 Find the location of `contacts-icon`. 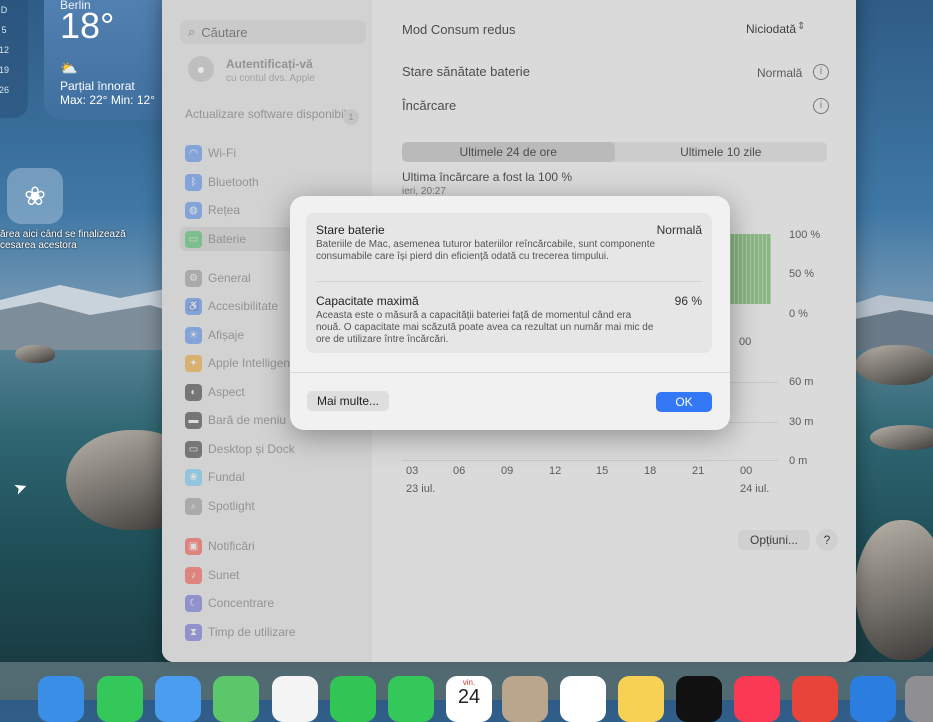

contacts-icon is located at coordinates (525, 699).